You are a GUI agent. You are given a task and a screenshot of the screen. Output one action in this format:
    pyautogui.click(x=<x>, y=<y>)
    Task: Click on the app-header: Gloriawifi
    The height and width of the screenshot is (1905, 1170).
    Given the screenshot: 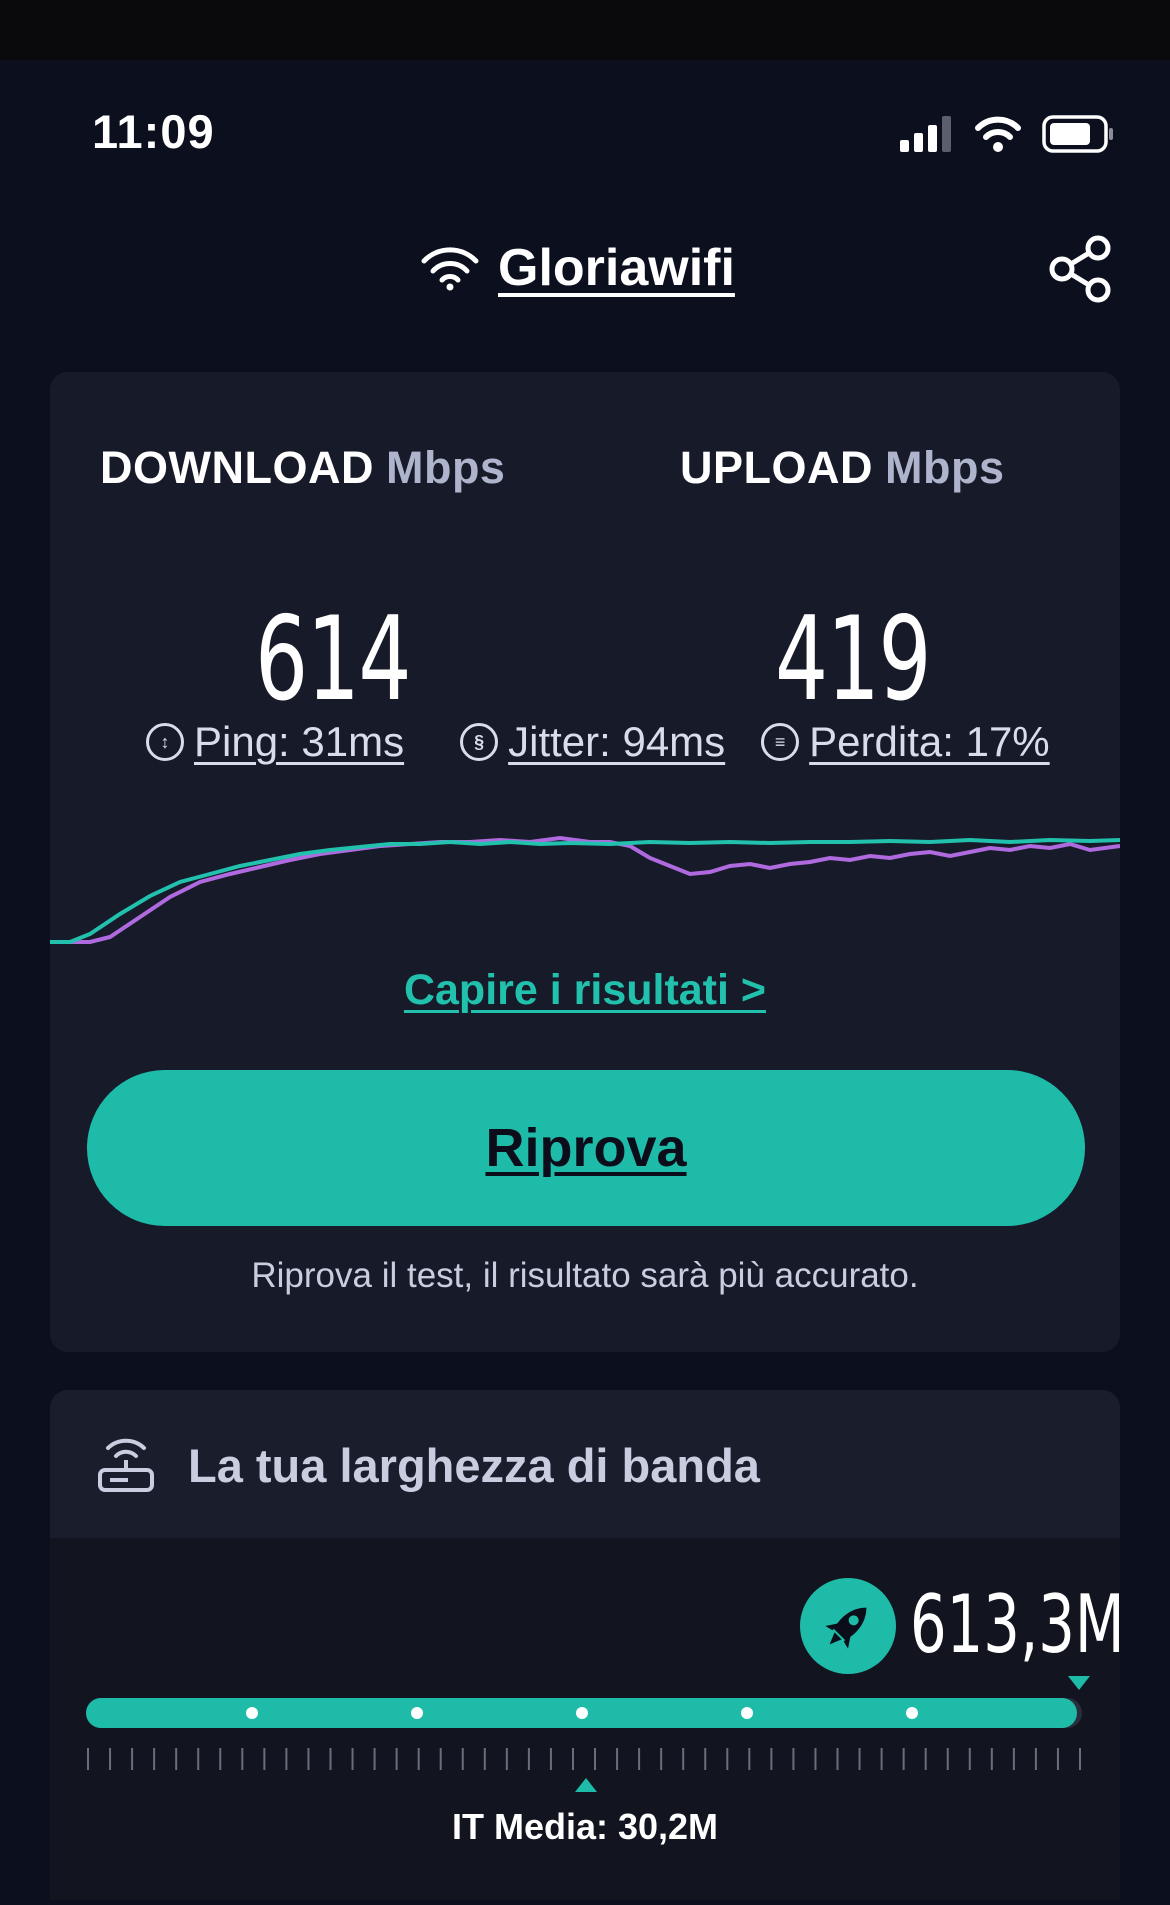 What is the action you would take?
    pyautogui.click(x=585, y=268)
    